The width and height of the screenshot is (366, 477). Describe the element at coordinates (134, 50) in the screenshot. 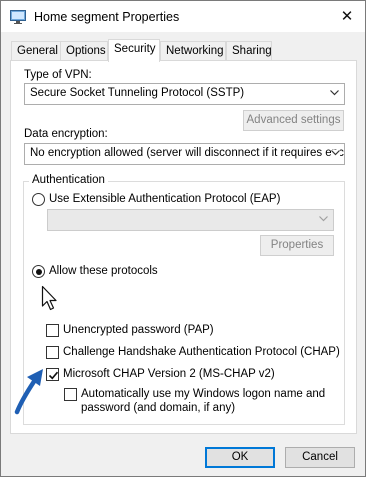

I see `tab-security: Security` at that location.